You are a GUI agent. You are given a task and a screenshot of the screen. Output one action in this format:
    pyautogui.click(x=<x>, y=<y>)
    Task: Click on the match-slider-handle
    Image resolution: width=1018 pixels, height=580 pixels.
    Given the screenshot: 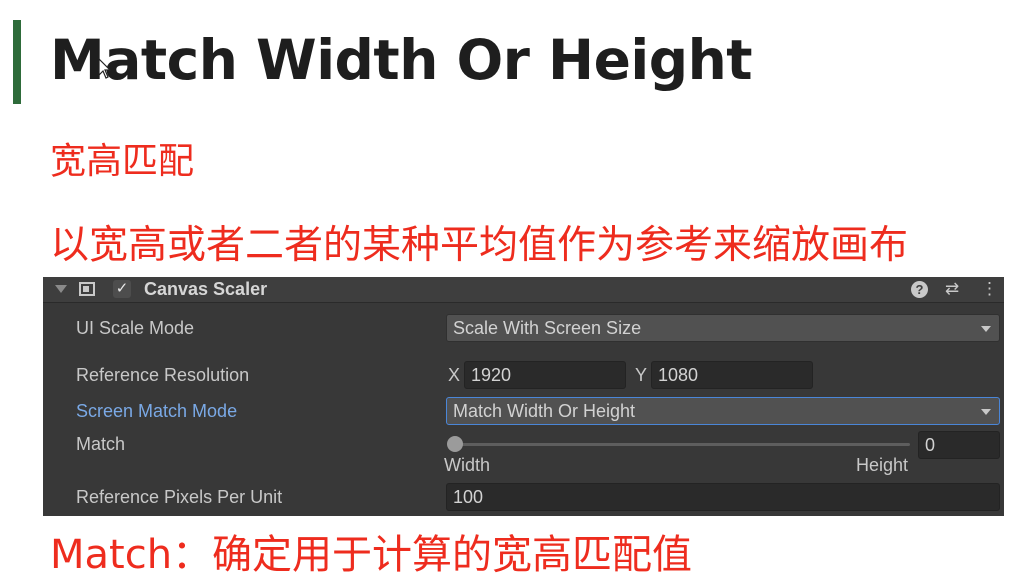 What is the action you would take?
    pyautogui.click(x=455, y=444)
    